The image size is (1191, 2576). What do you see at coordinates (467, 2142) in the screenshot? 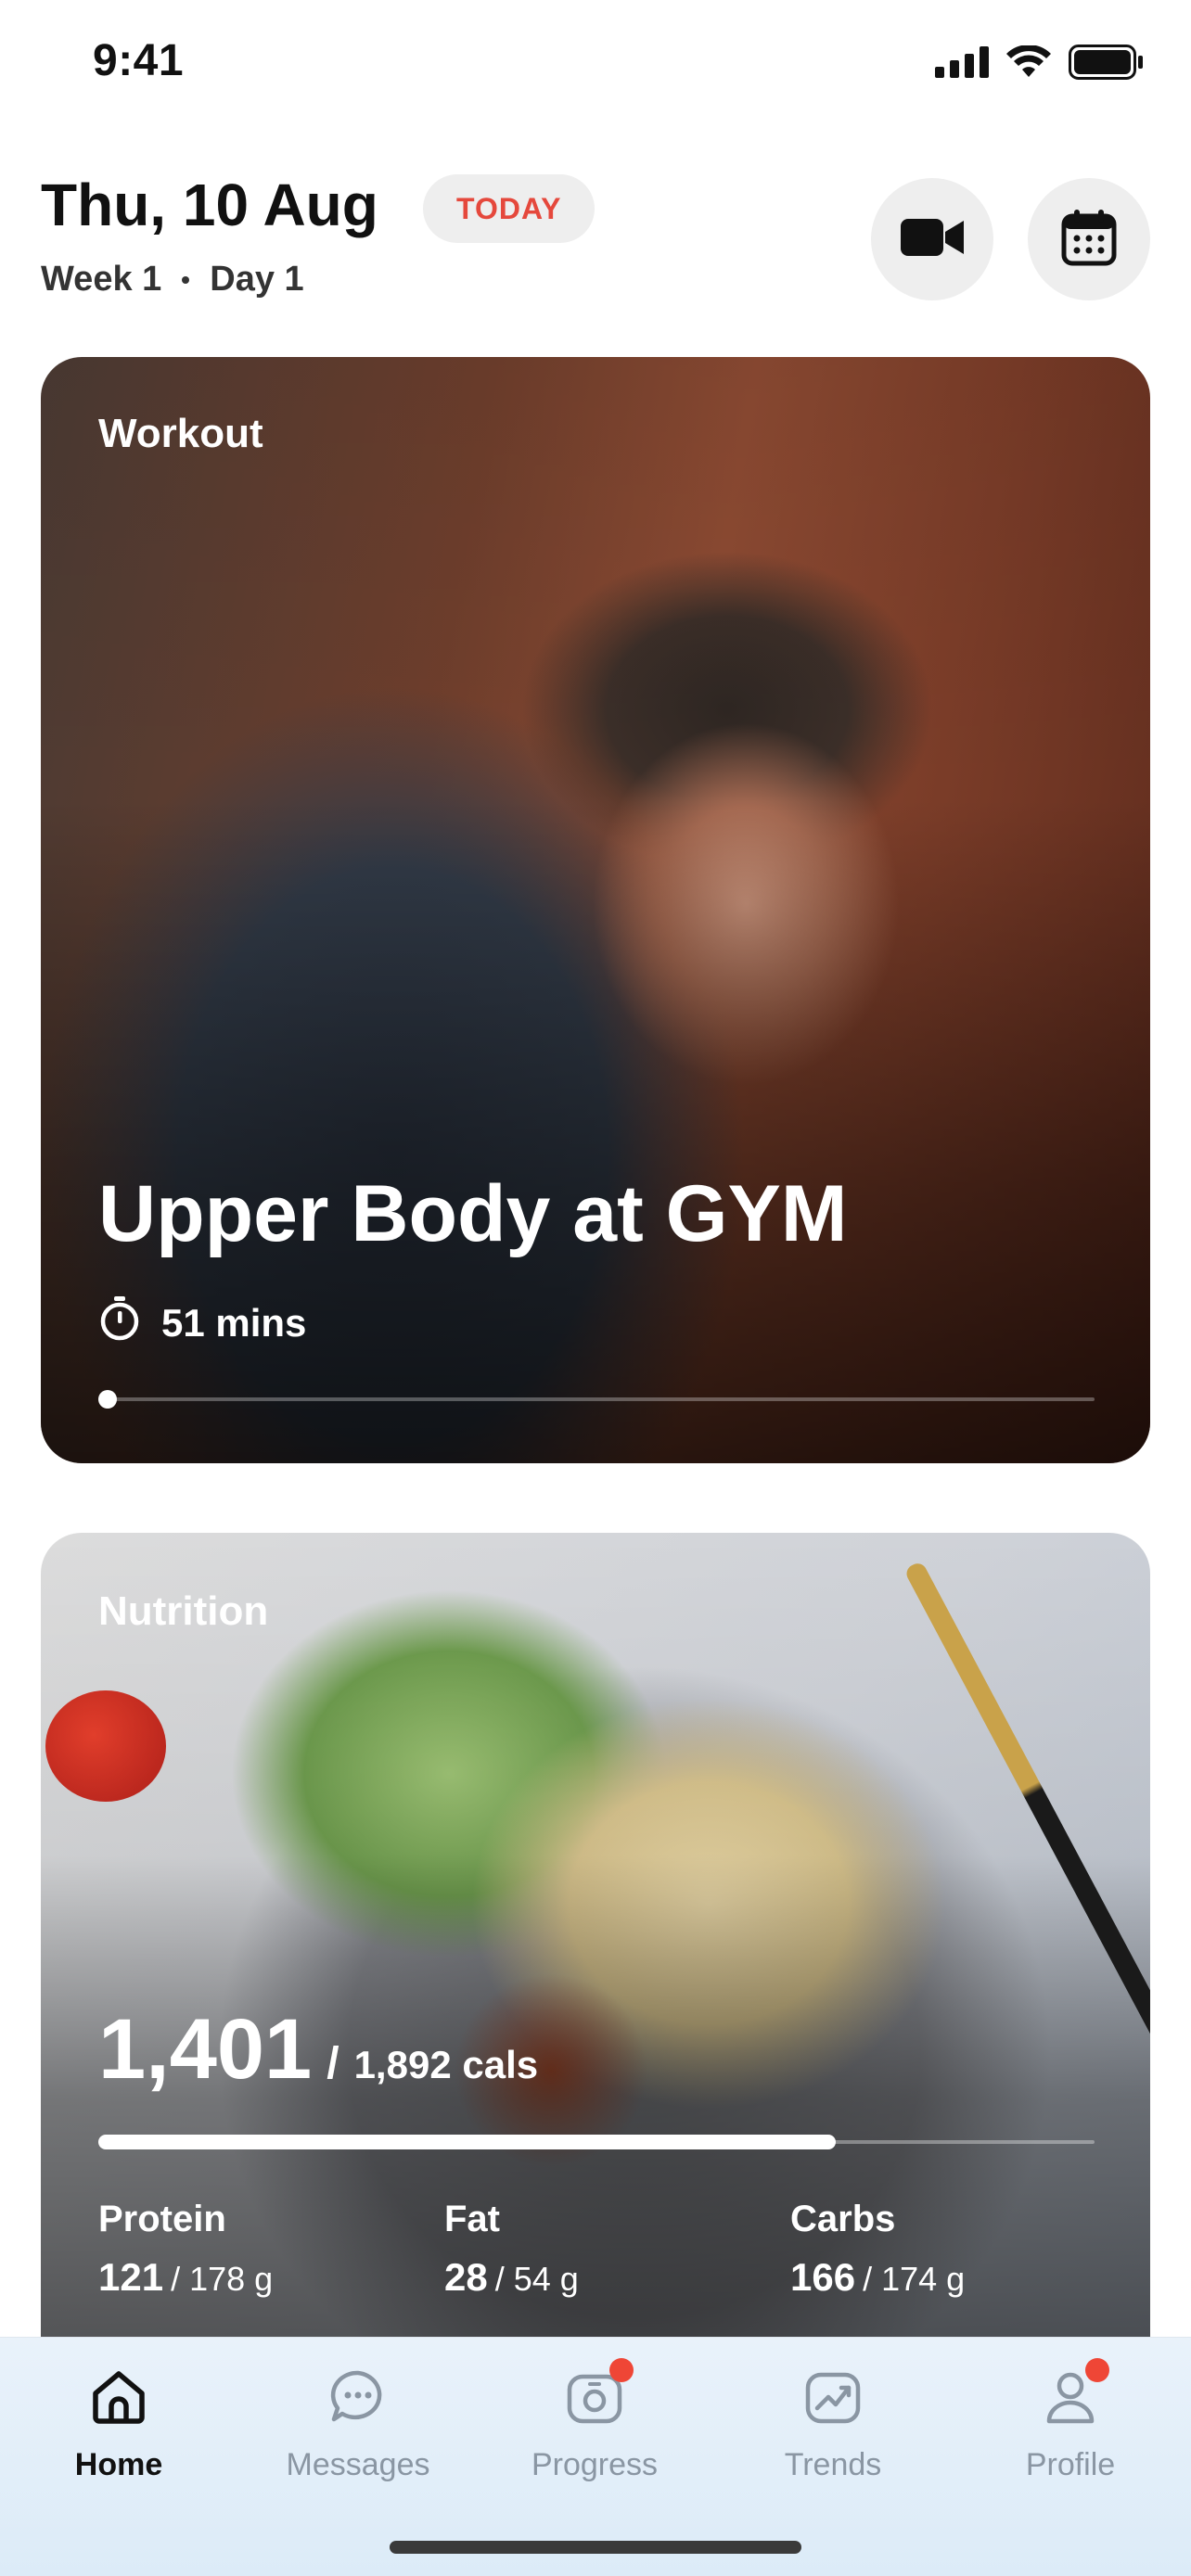
I see `calories-progress-fill` at bounding box center [467, 2142].